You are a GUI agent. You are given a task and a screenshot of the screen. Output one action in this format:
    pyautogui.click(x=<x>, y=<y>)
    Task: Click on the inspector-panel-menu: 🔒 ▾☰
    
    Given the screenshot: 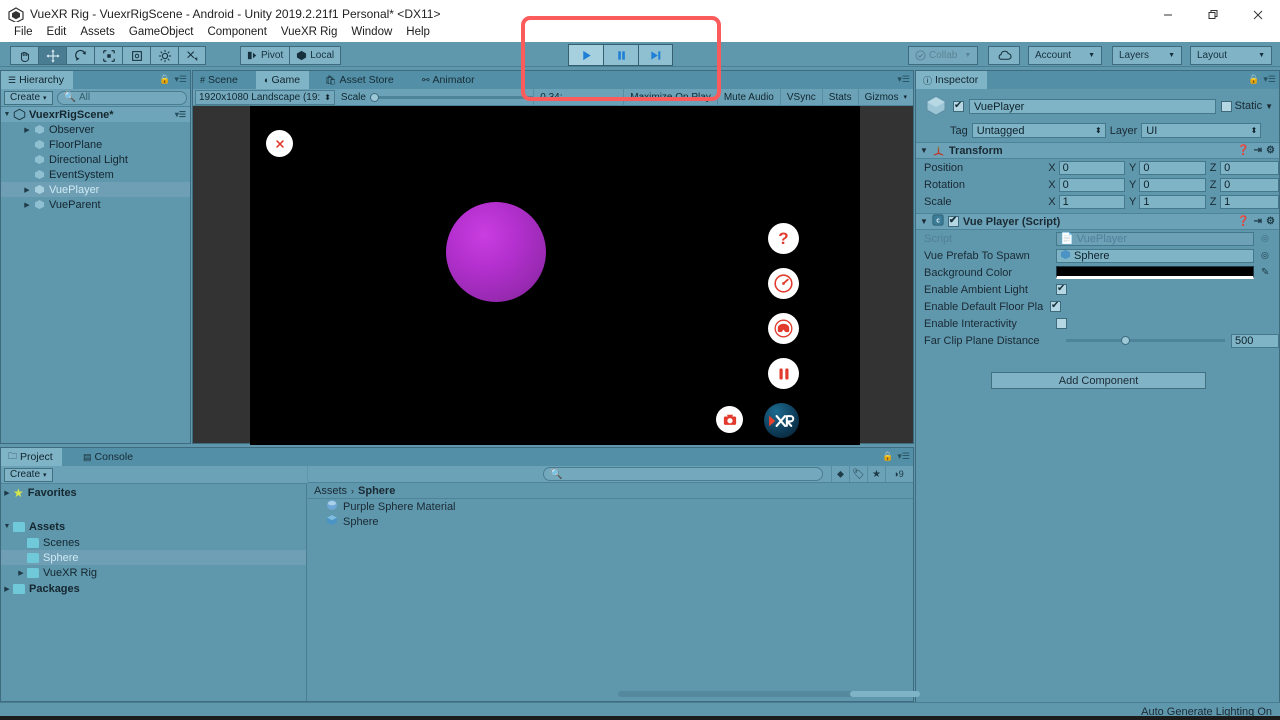 What is the action you would take?
    pyautogui.click(x=1262, y=79)
    